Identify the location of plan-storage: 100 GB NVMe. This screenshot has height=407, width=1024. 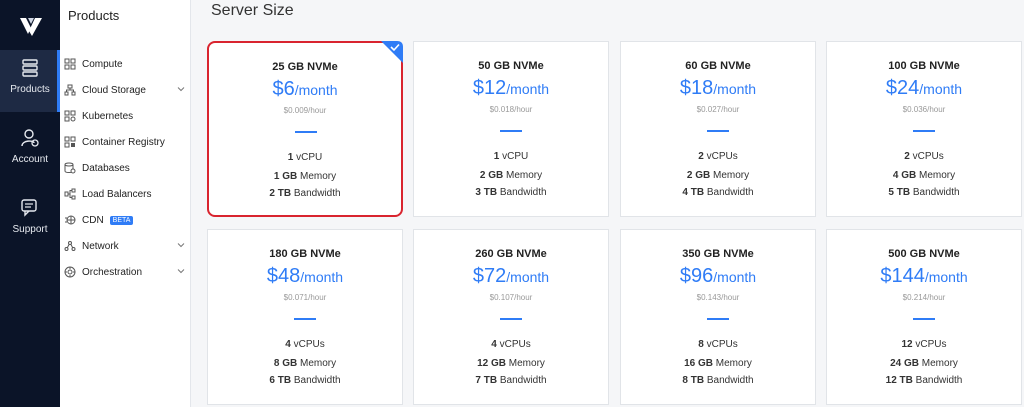
(924, 66).